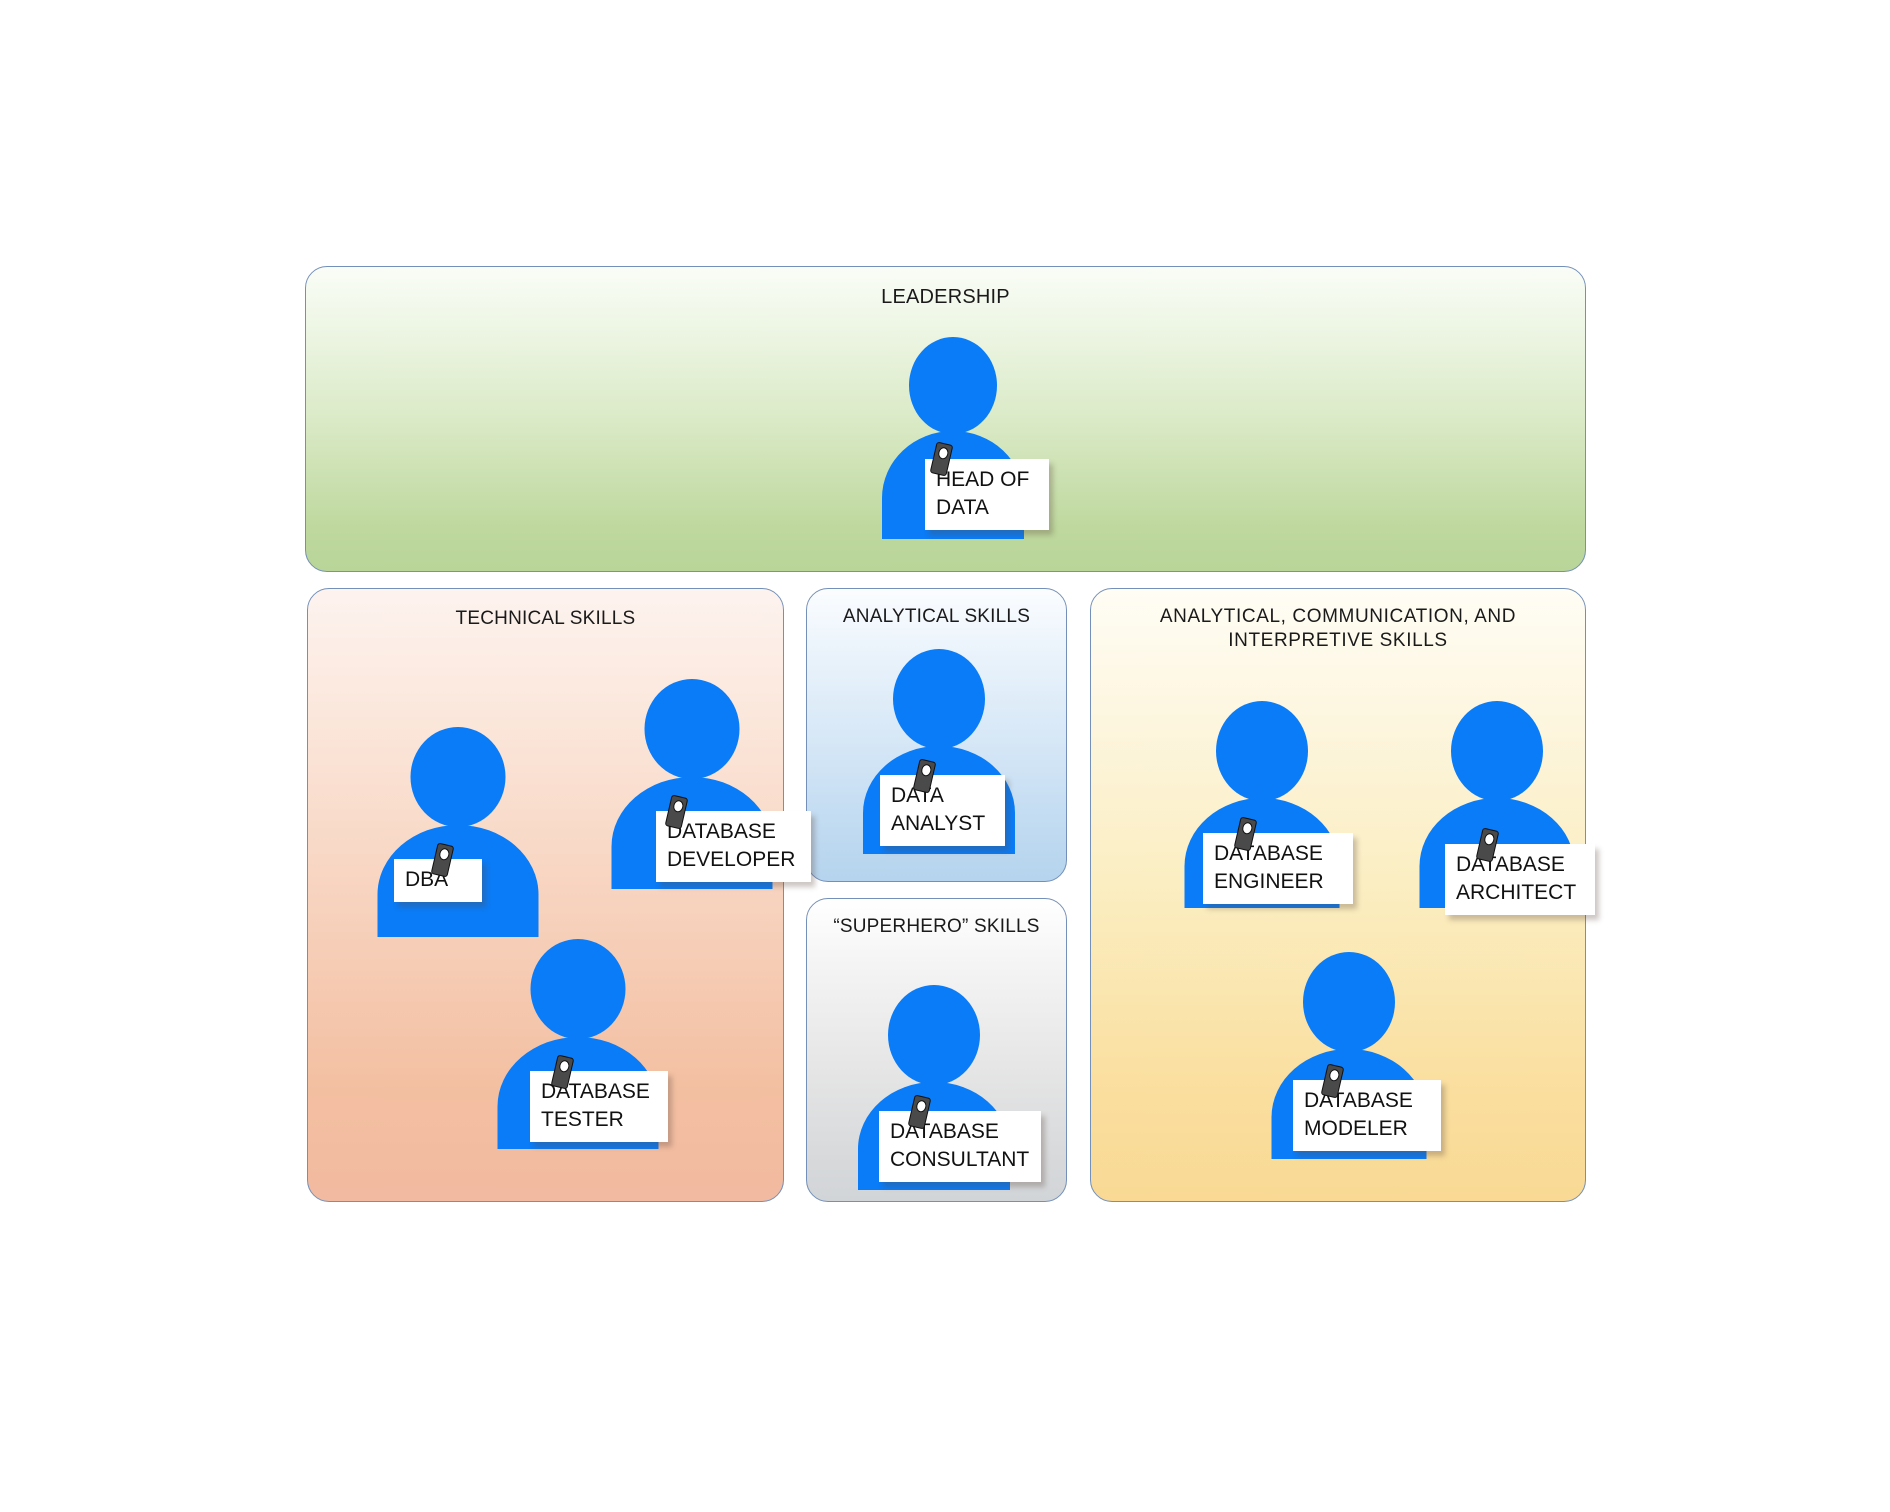 This screenshot has width=1890, height=1512. Describe the element at coordinates (965, 438) in the screenshot. I see `person-head-of-data: HEAD OF DATA` at that location.